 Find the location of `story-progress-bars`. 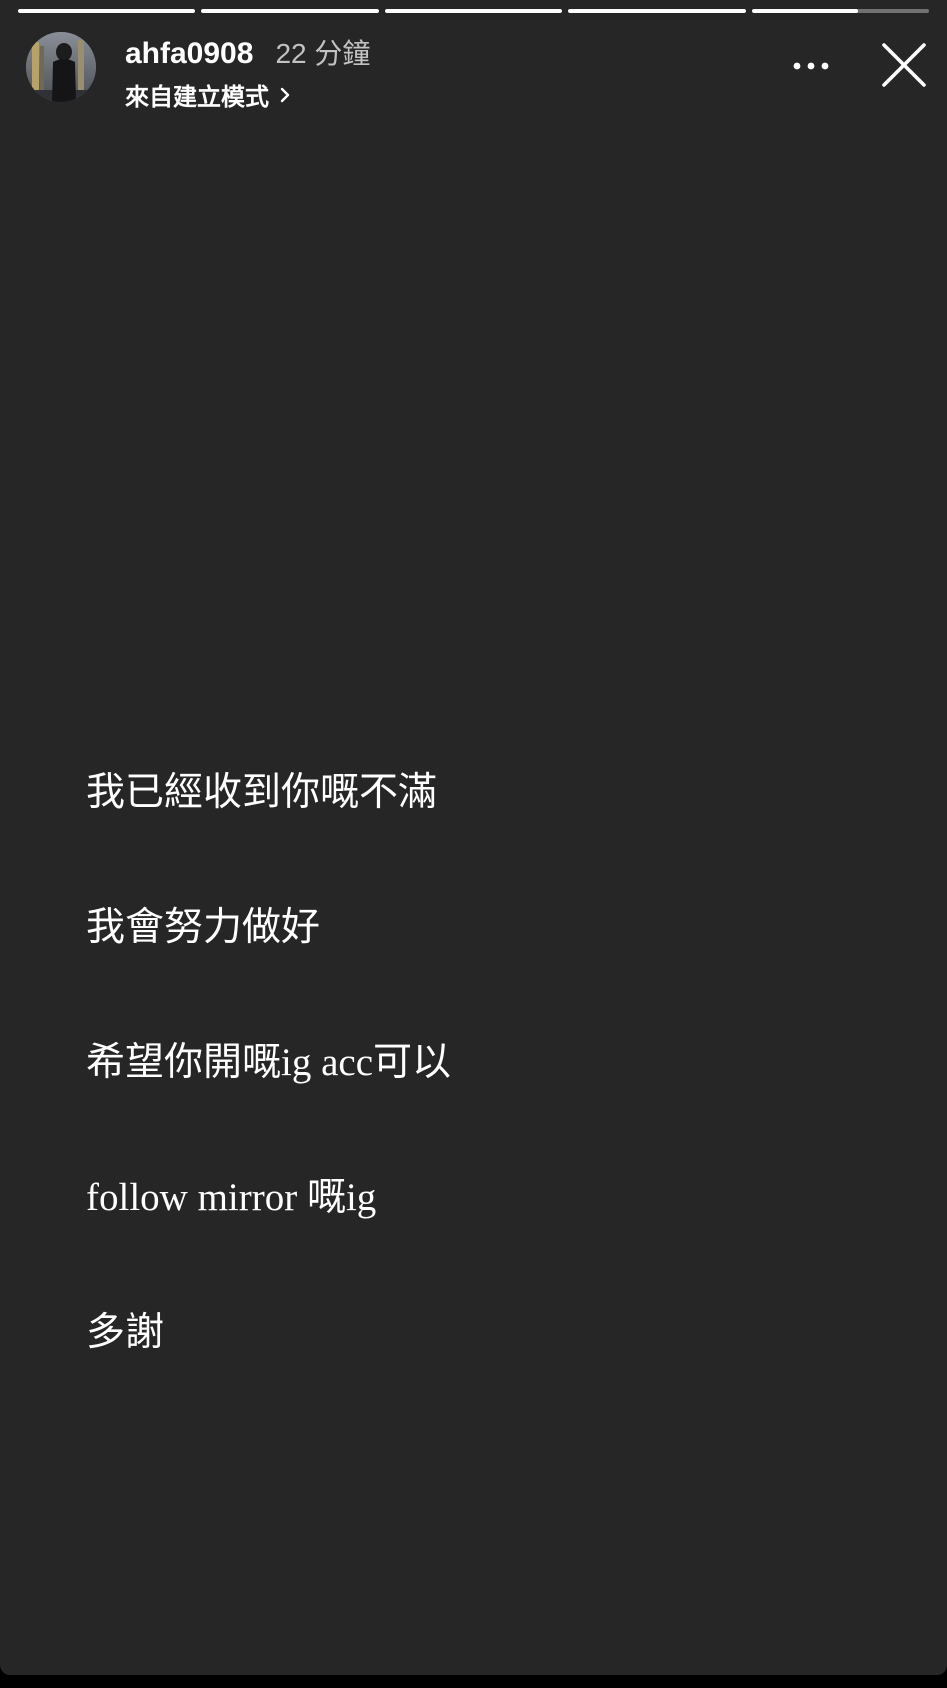

story-progress-bars is located at coordinates (474, 11).